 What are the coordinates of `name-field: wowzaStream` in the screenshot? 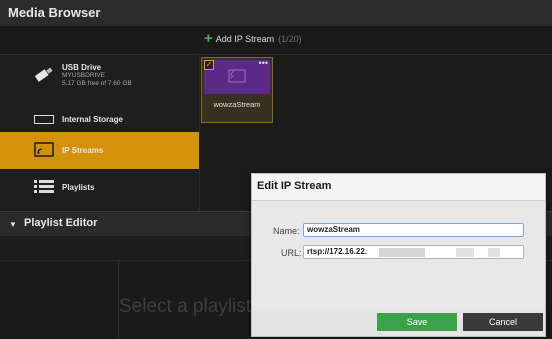 It's located at (413, 230).